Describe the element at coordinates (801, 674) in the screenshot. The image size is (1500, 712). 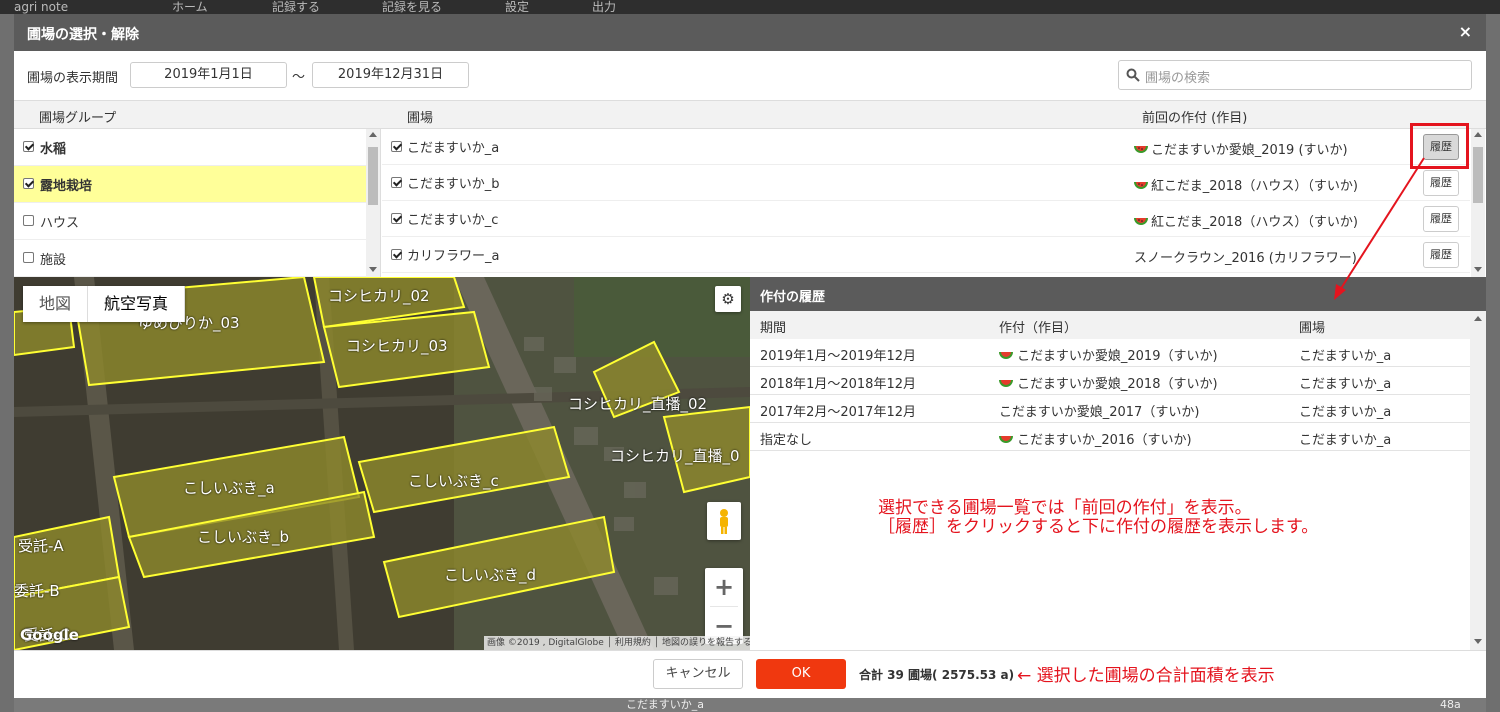
I see `ok-button: OK` at that location.